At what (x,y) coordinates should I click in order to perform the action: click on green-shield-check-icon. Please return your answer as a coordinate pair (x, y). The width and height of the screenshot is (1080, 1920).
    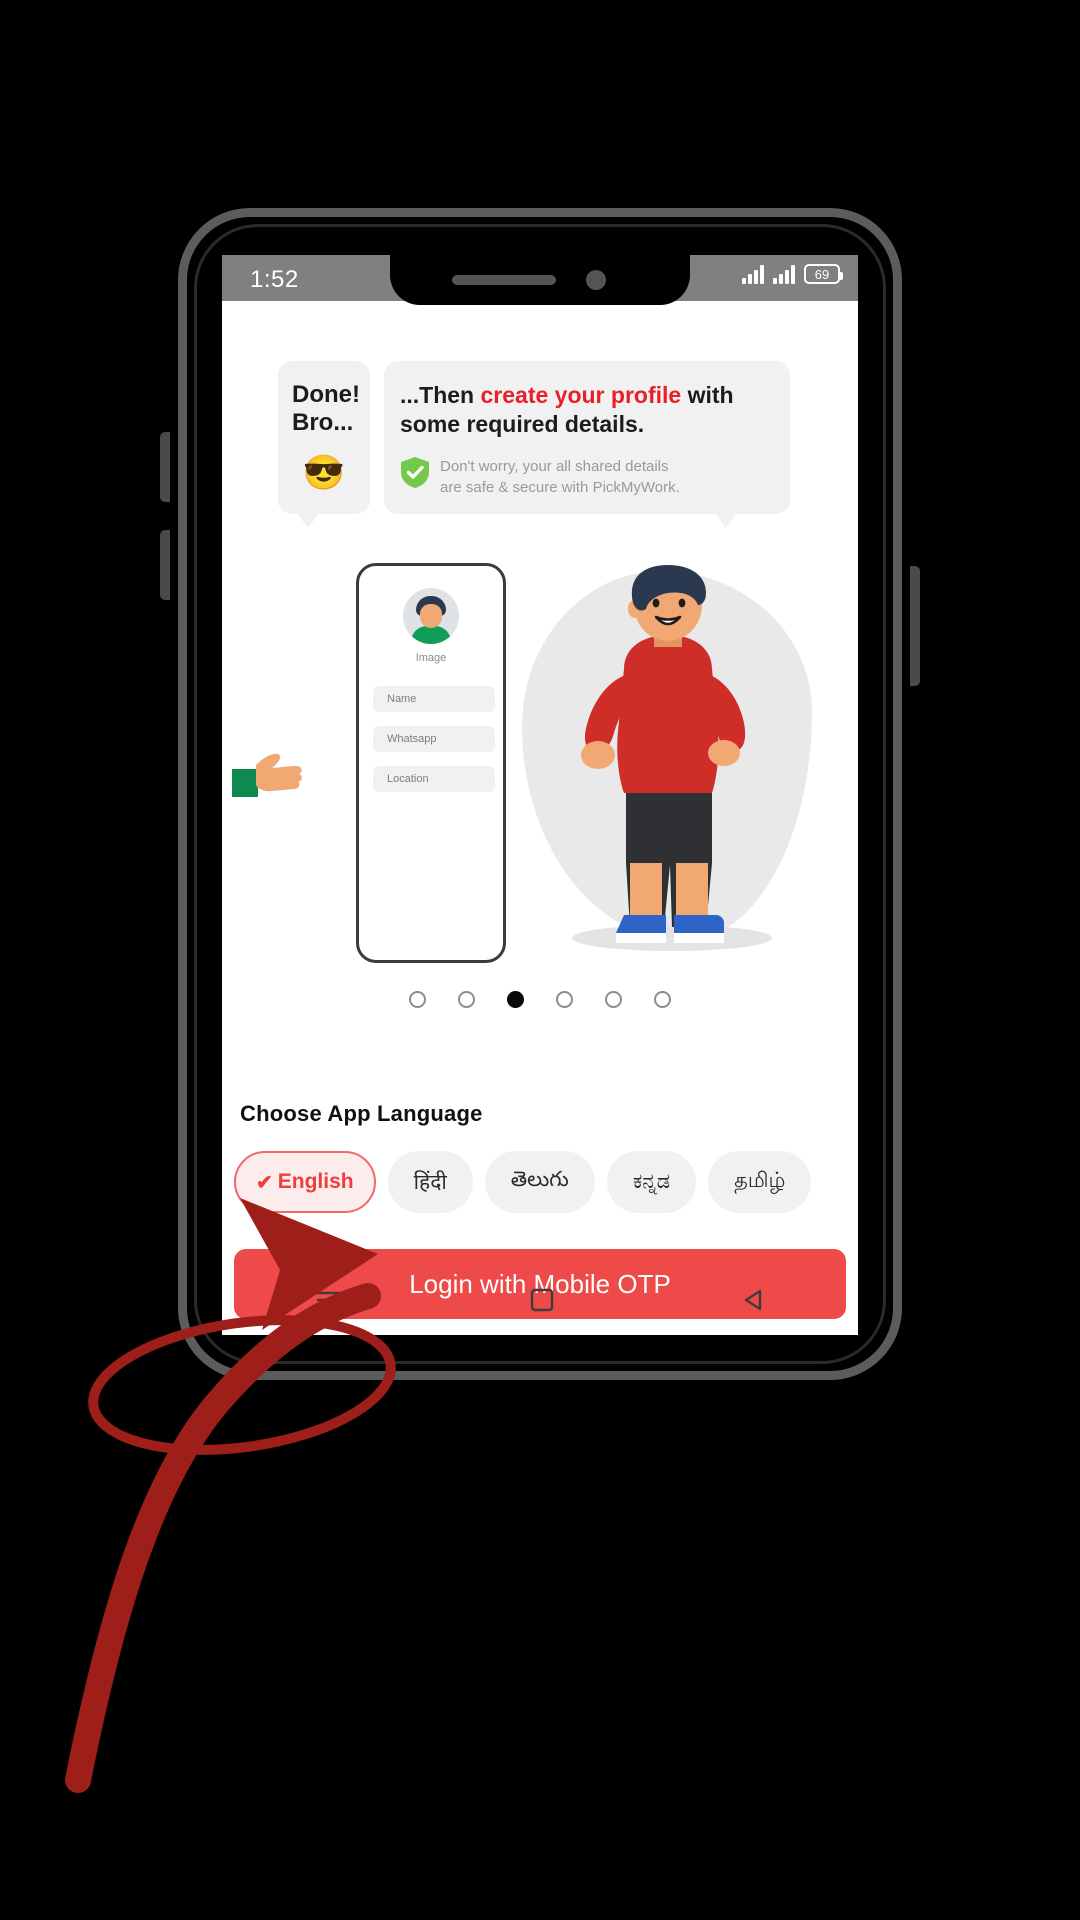
    Looking at the image, I should click on (415, 472).